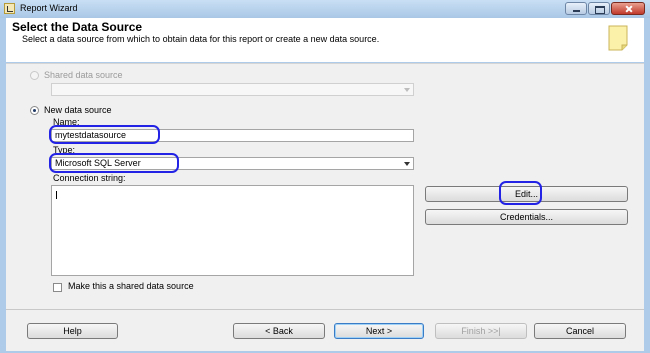 This screenshot has height=353, width=650. I want to click on name-annotation, so click(104, 134).